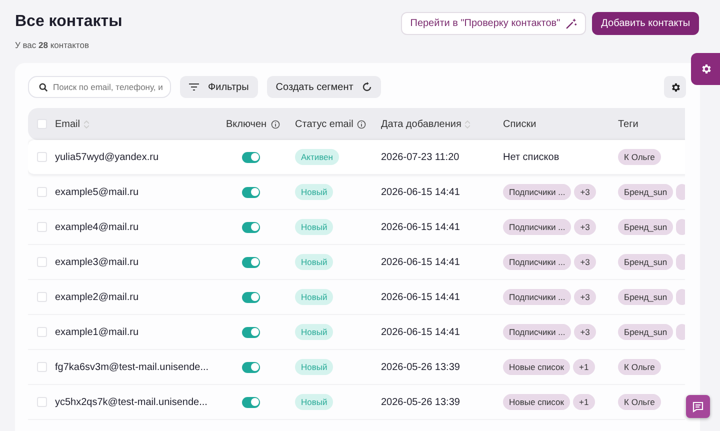 The width and height of the screenshot is (720, 431). I want to click on settings-tab, so click(705, 69).